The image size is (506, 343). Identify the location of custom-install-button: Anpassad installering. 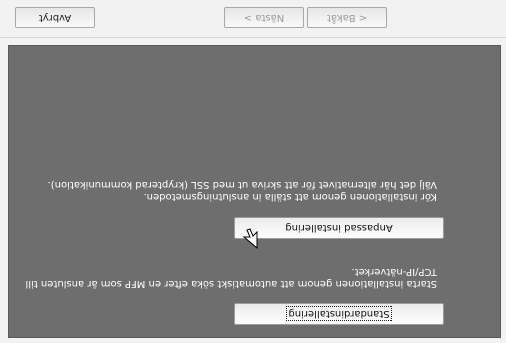
(339, 228).